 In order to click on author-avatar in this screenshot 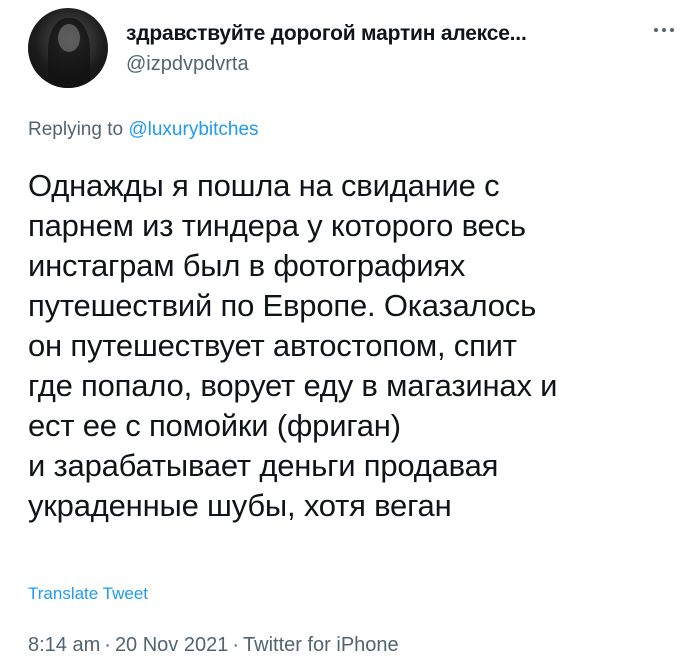, I will do `click(68, 48)`.